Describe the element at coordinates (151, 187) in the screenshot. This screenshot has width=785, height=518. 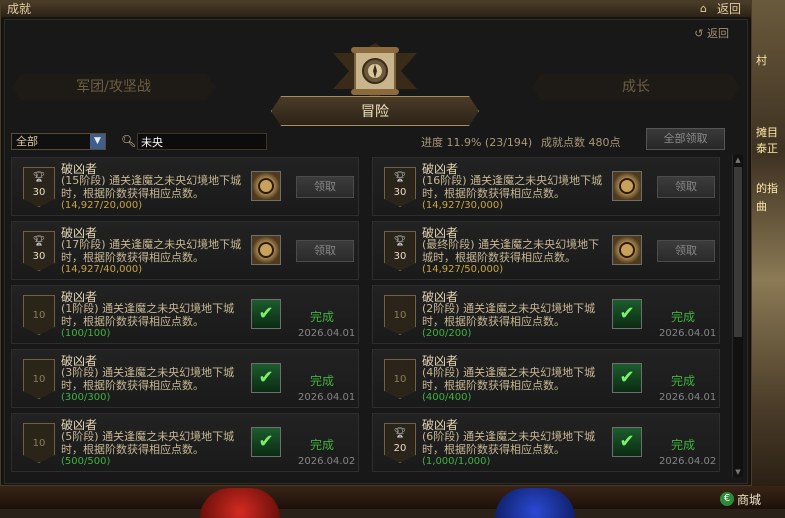
I see `achievement-desc: (15阶段) 通关逢魔之未央幻境地下城时，根据阶数获得相应点数。` at that location.